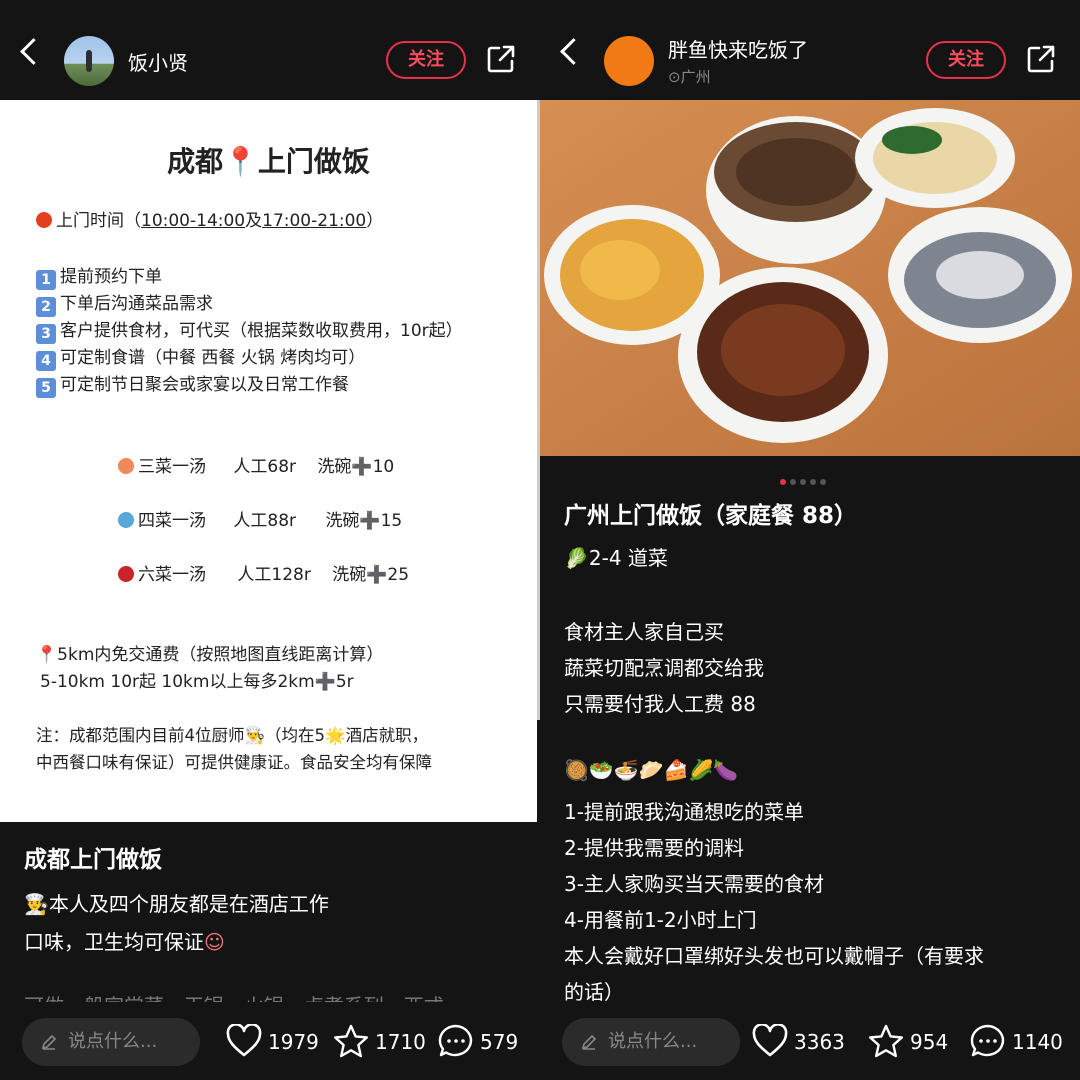 This screenshot has height=1080, width=1080. What do you see at coordinates (774, 956) in the screenshot?
I see `step-line: 本人会戴好口罩绑好头发也可以戴帽子（有要求` at bounding box center [774, 956].